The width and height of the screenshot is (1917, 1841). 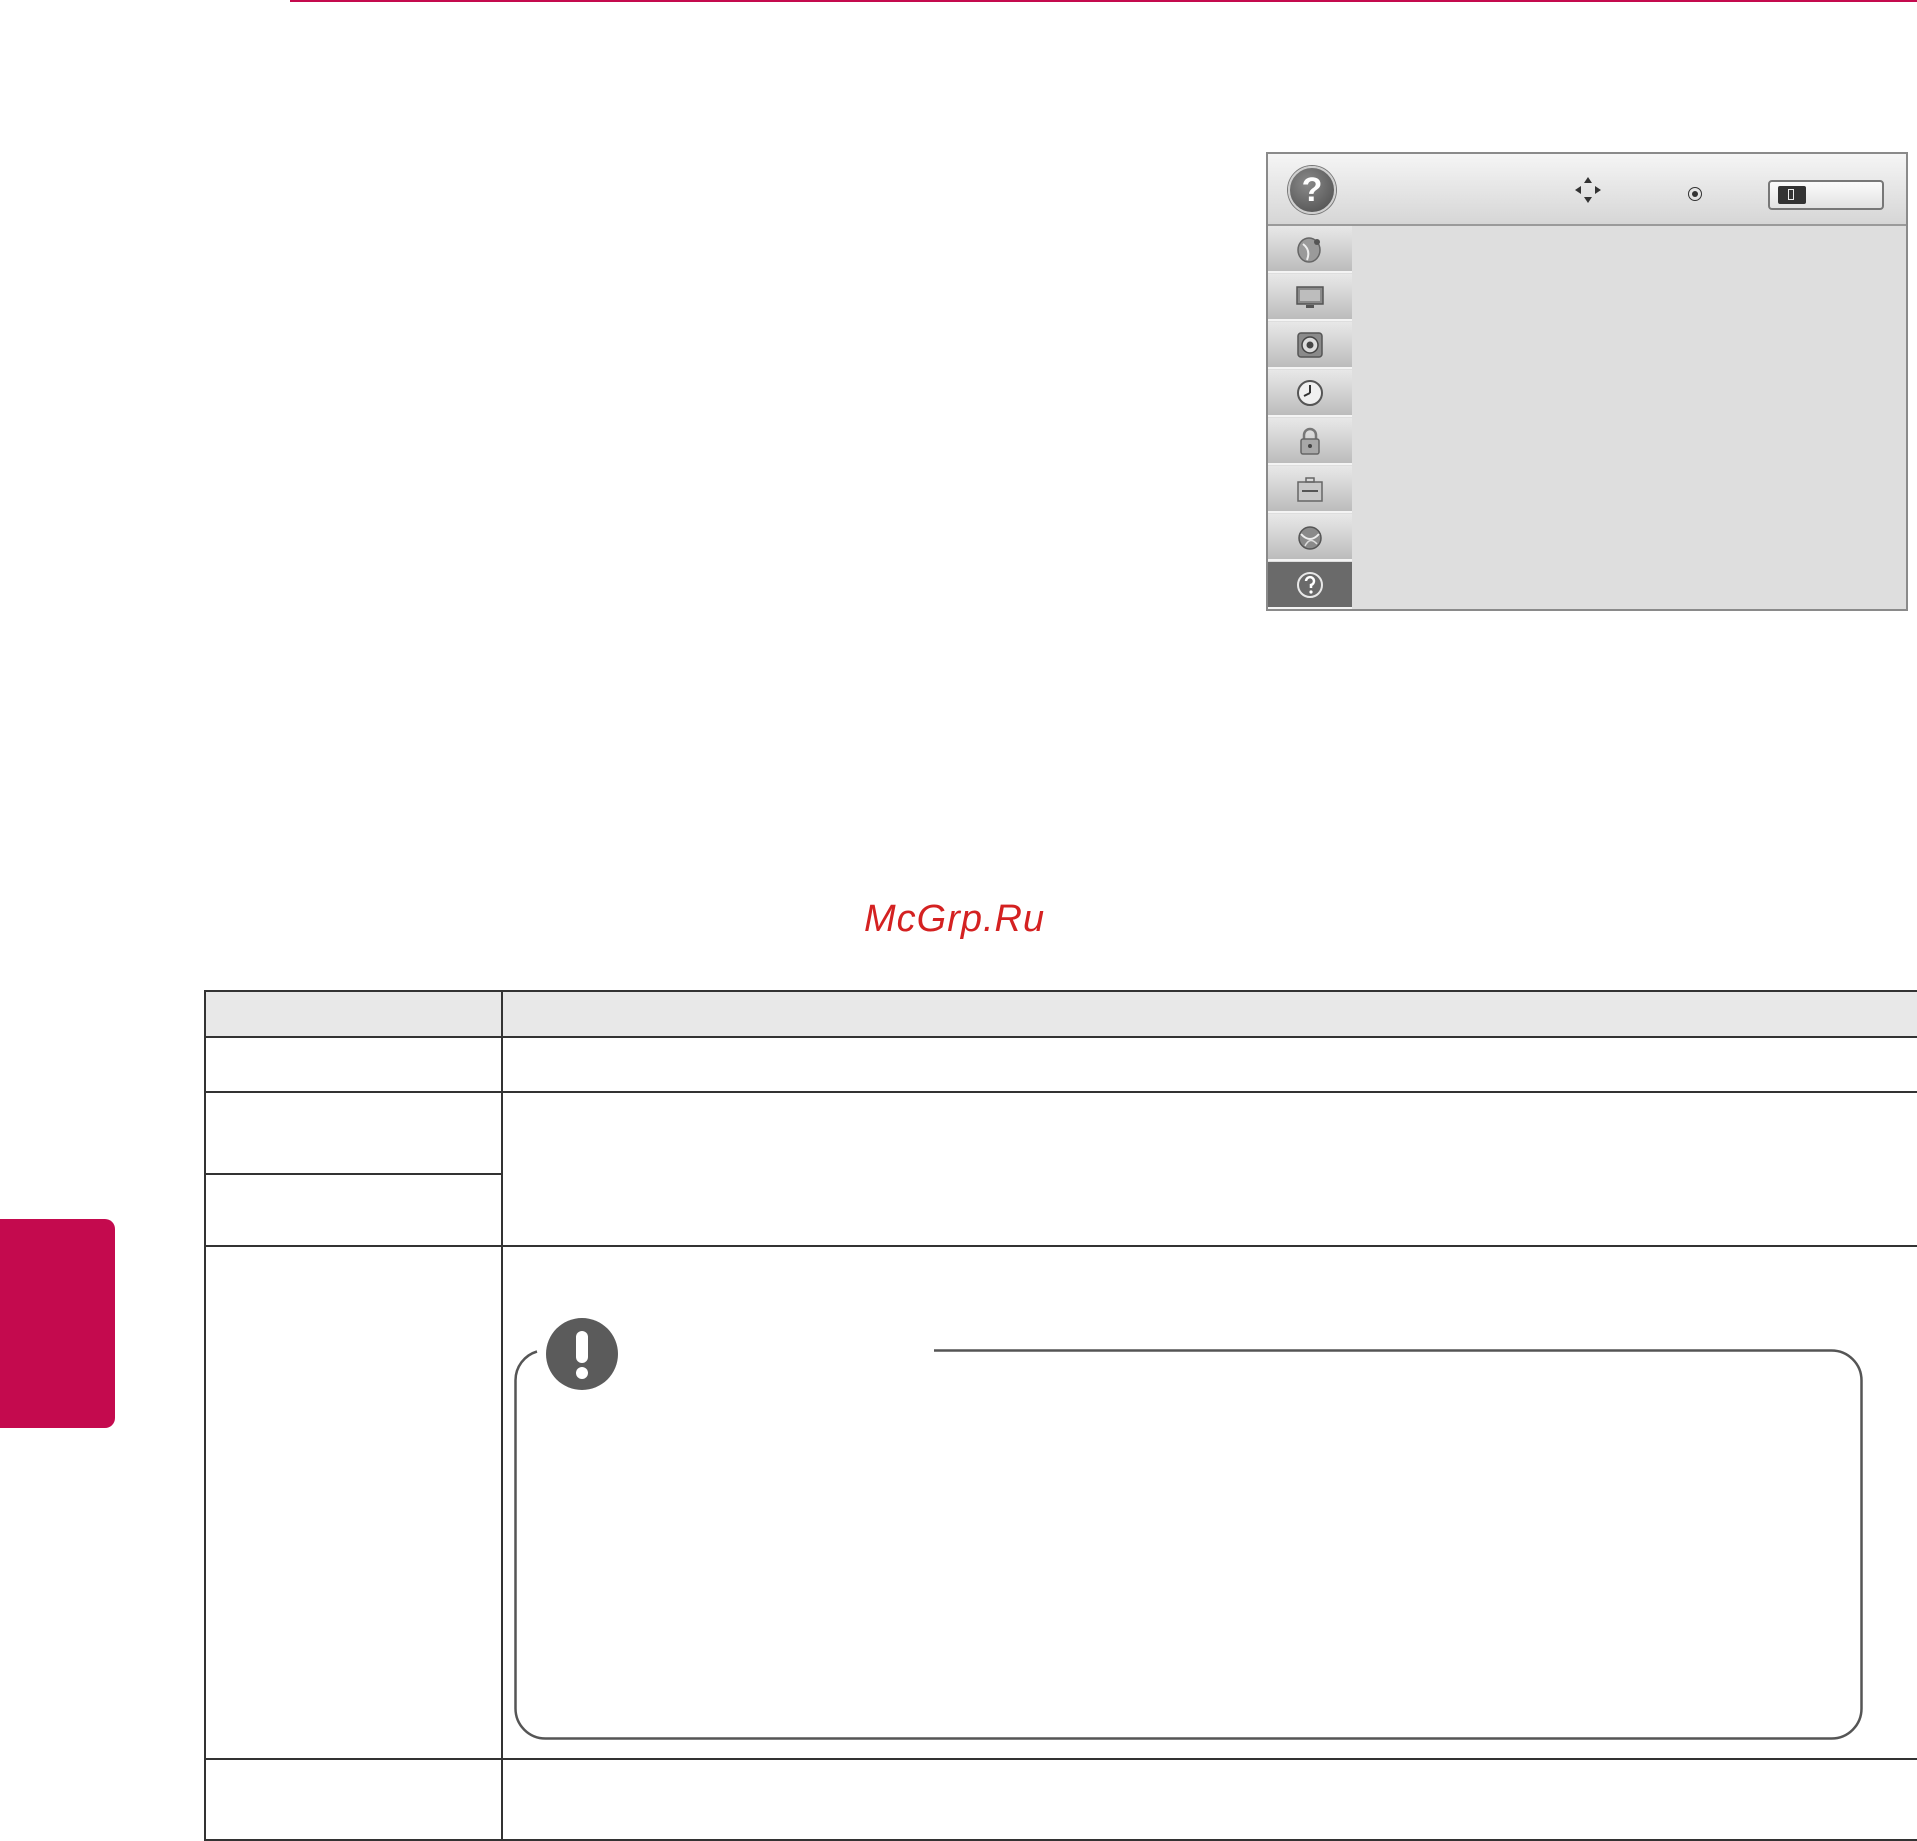 What do you see at coordinates (1312, 190) in the screenshot?
I see `help-icon: ?` at bounding box center [1312, 190].